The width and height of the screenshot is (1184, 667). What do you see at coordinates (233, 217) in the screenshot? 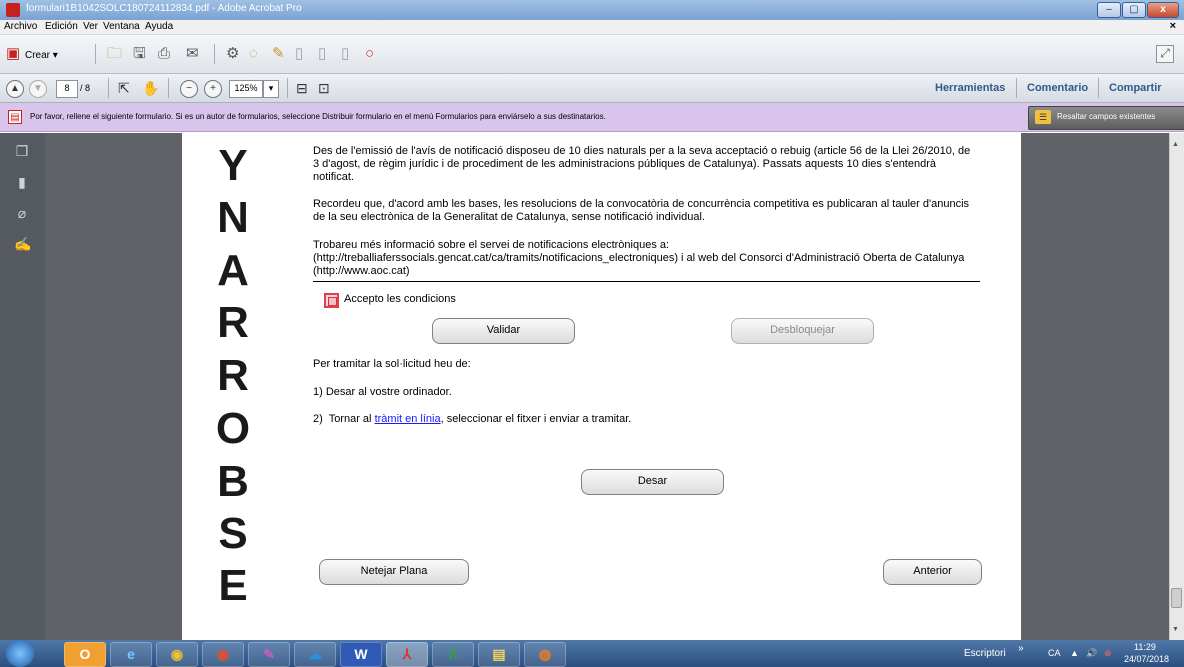
I see `watermark-letter: N` at bounding box center [233, 217].